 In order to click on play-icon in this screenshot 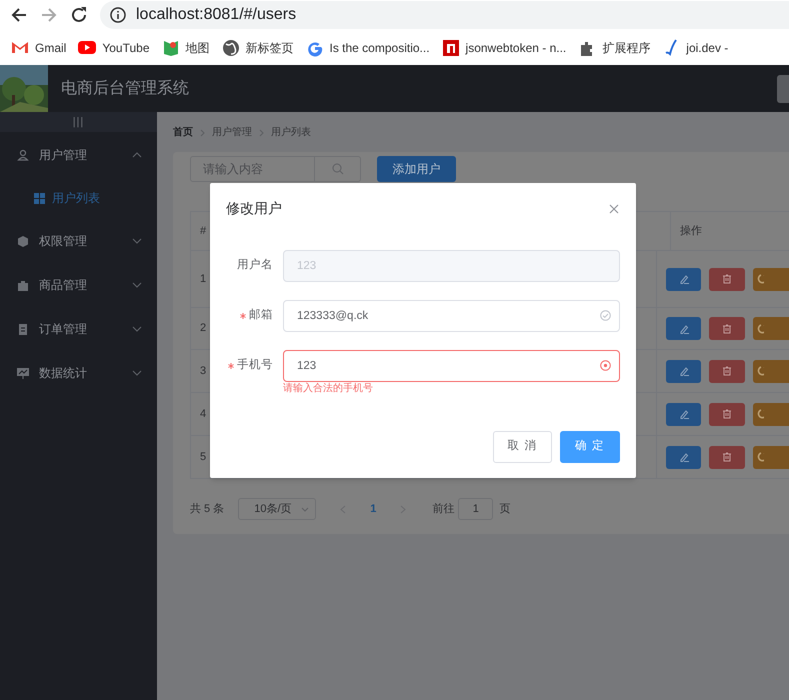, I will do `click(87, 47)`.